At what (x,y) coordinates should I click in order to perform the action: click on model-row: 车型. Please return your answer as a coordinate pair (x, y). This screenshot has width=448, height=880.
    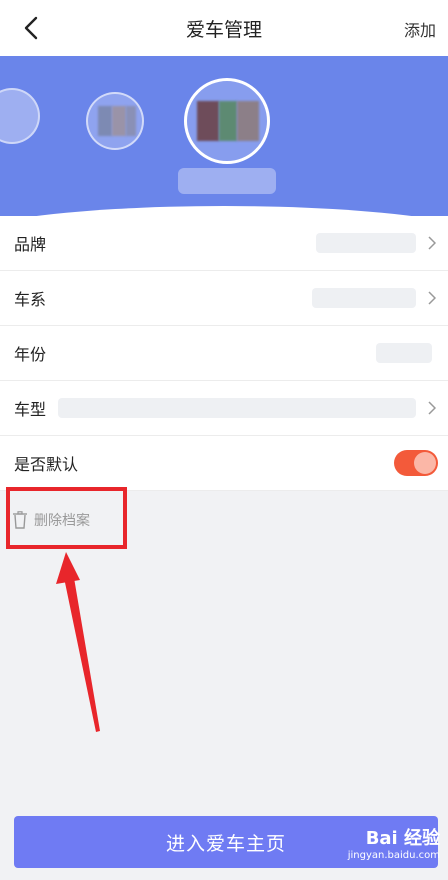
    Looking at the image, I should click on (224, 408).